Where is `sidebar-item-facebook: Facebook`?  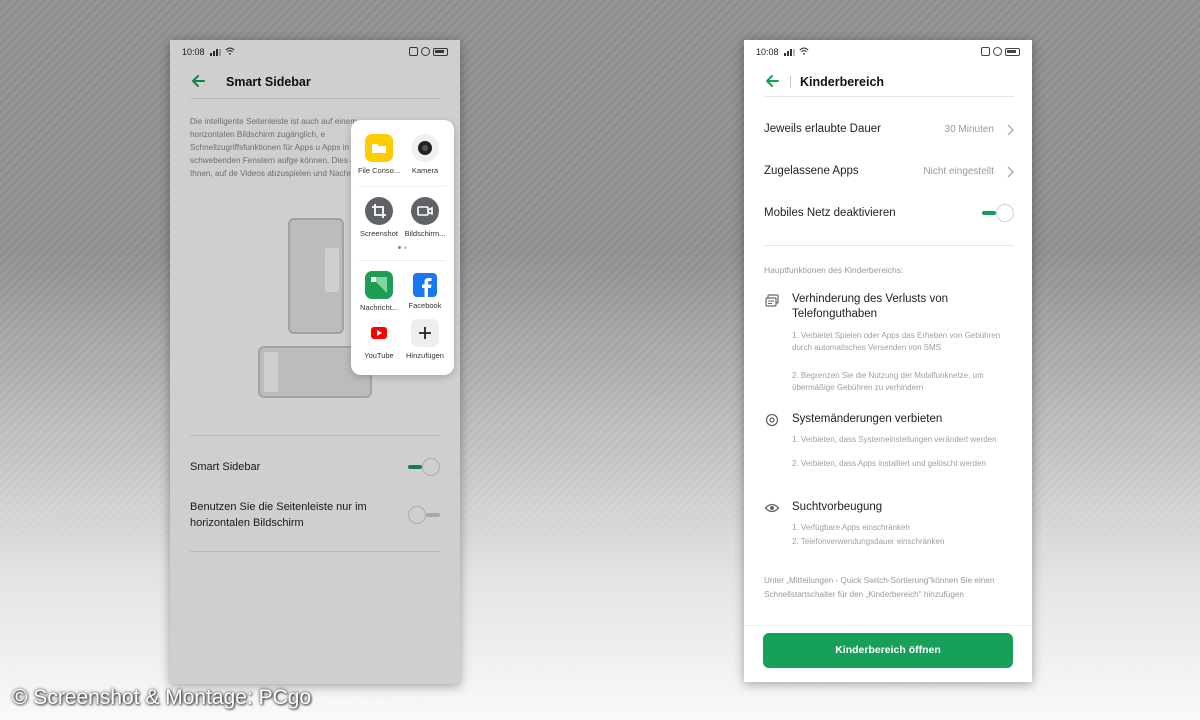
sidebar-item-facebook: Facebook is located at coordinates (425, 290).